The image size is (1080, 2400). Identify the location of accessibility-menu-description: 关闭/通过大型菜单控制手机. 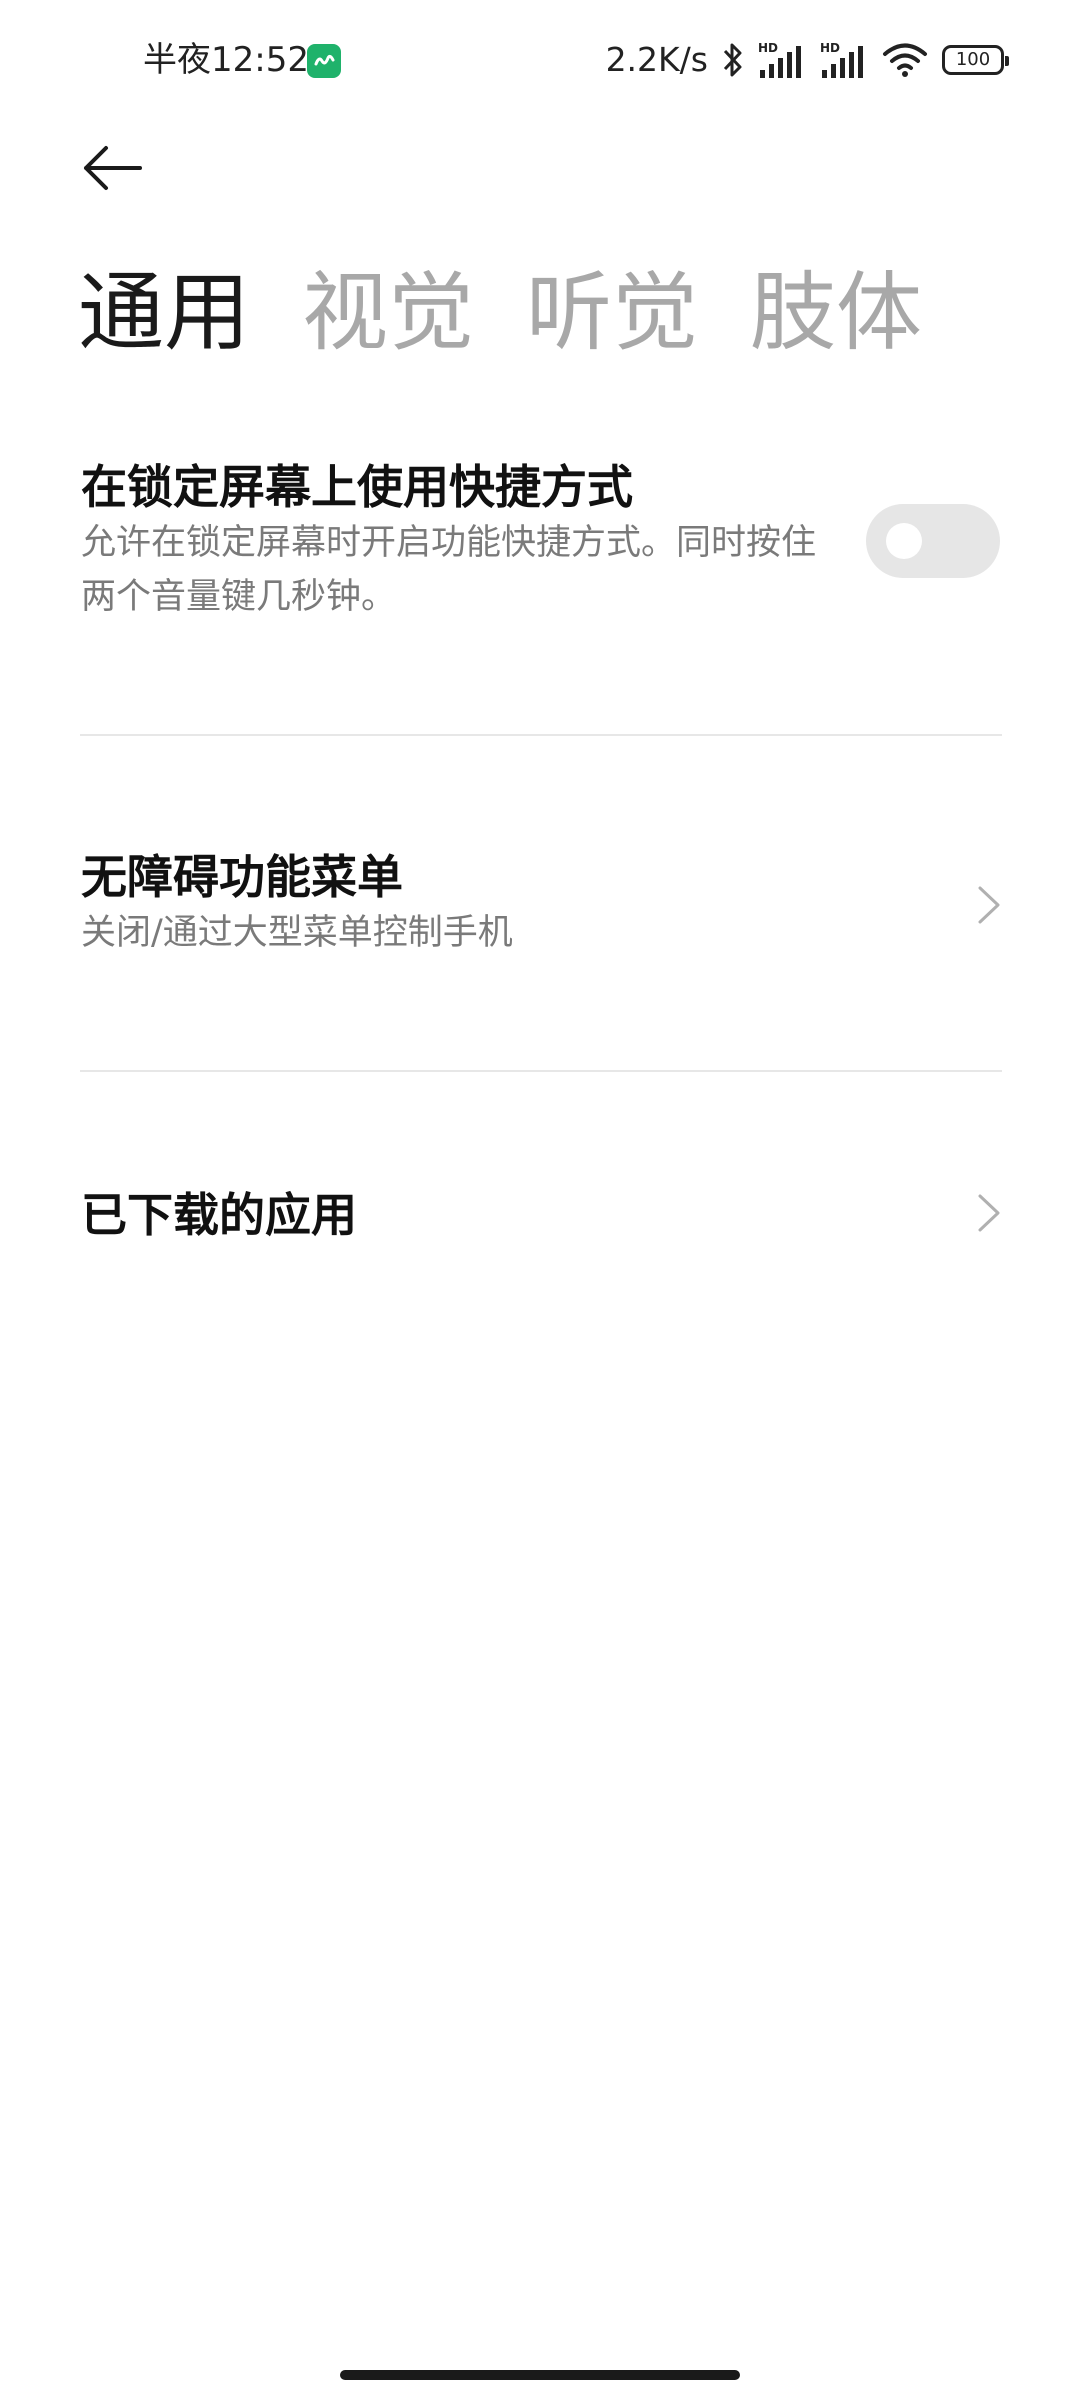
(297, 933).